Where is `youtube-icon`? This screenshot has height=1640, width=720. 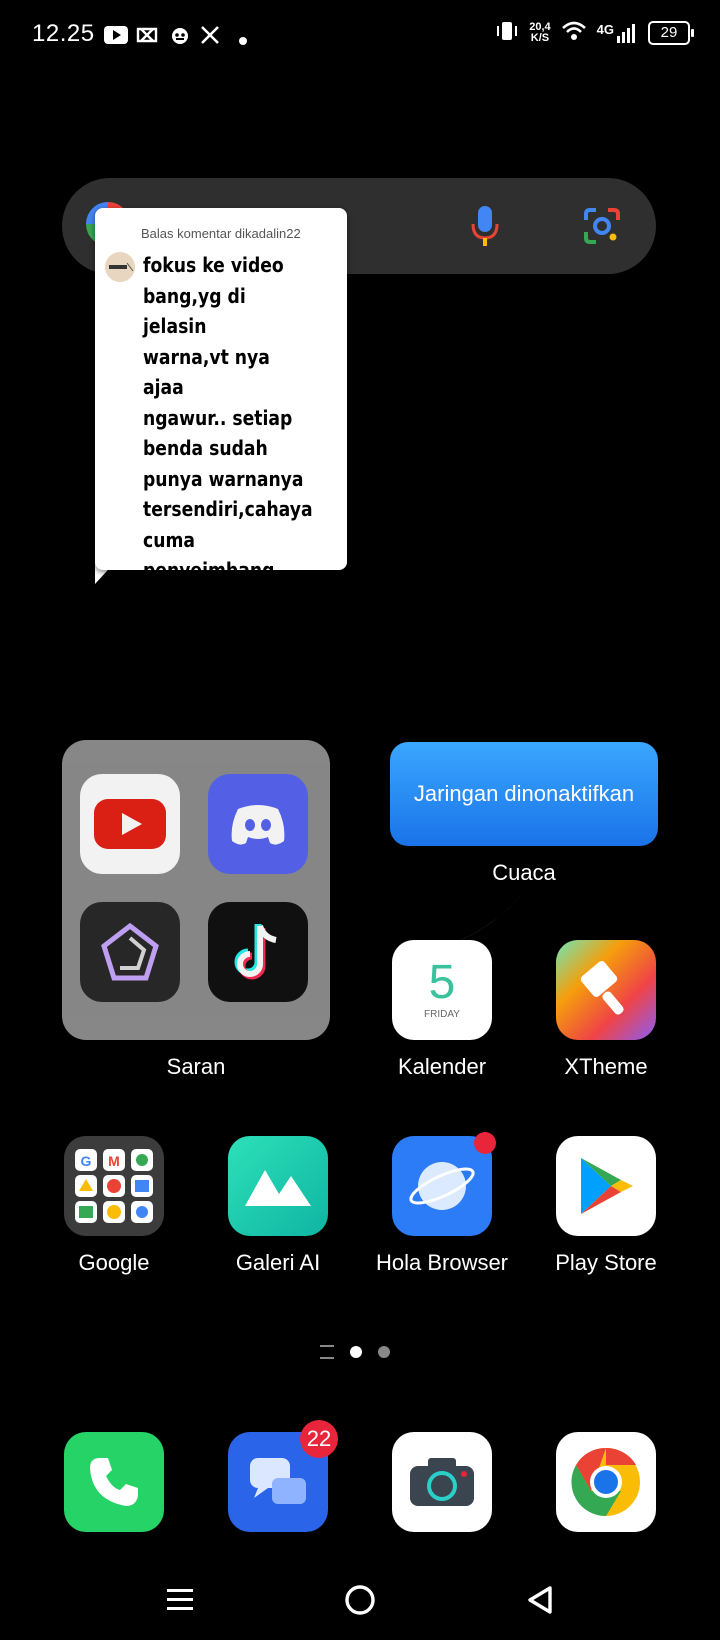 youtube-icon is located at coordinates (130, 824).